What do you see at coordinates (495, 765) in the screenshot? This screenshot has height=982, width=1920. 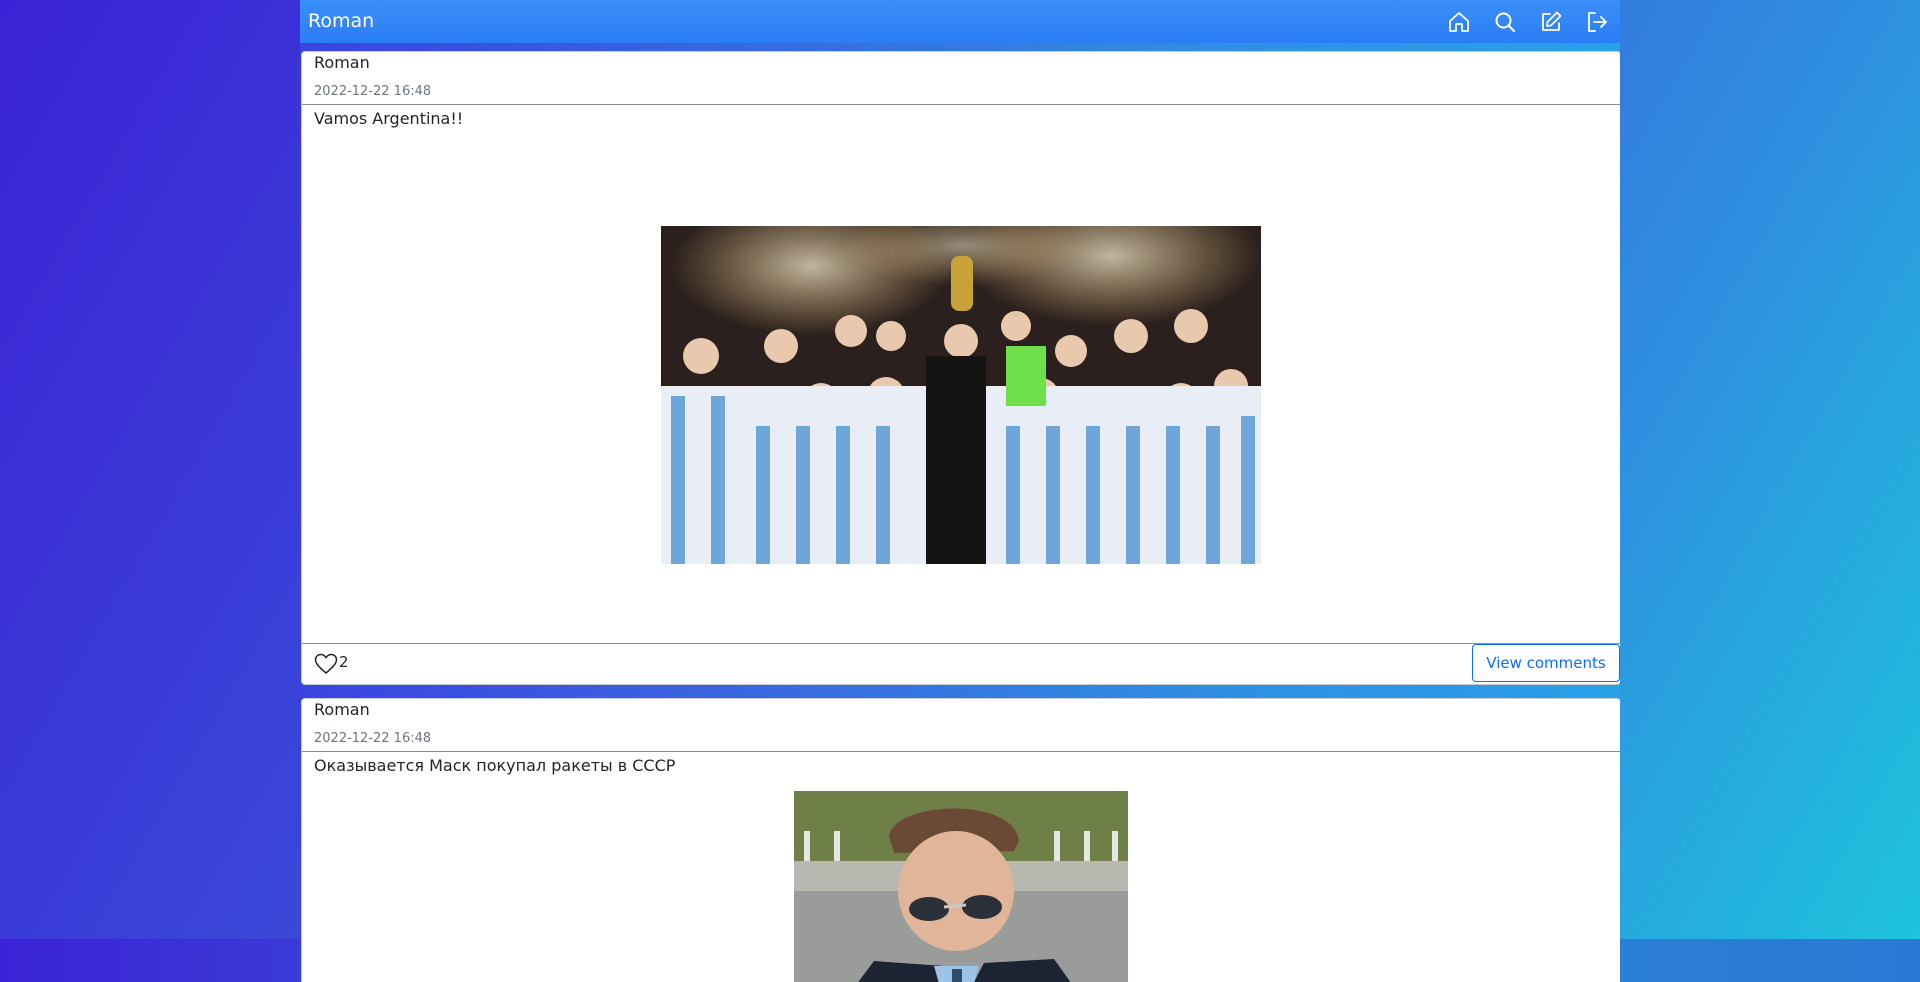 I see `post-text: Оказывается Маск покупал ракеты в СССР` at bounding box center [495, 765].